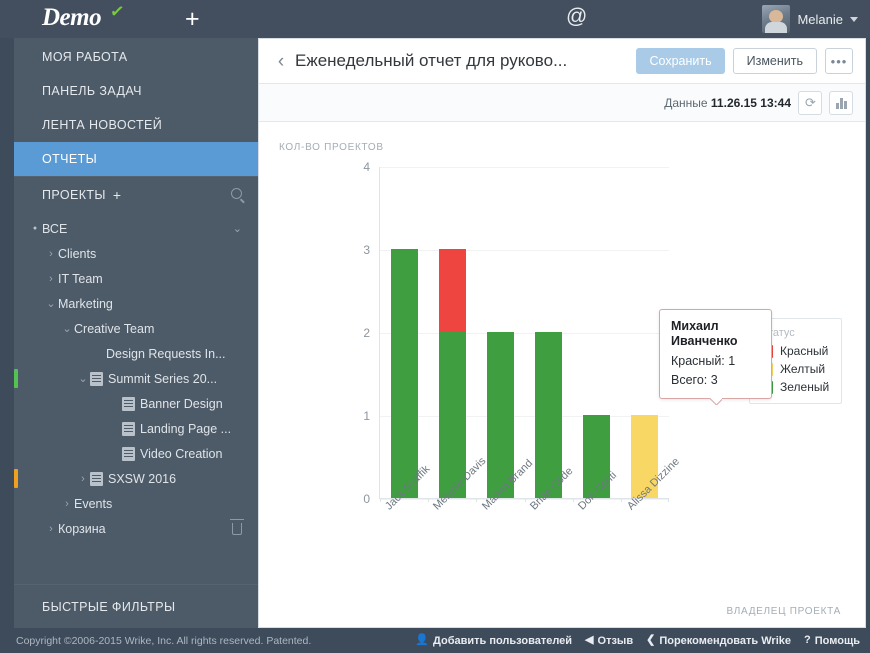 Image resolution: width=870 pixels, height=653 pixels. I want to click on tree-item: › Clients, so click(136, 253).